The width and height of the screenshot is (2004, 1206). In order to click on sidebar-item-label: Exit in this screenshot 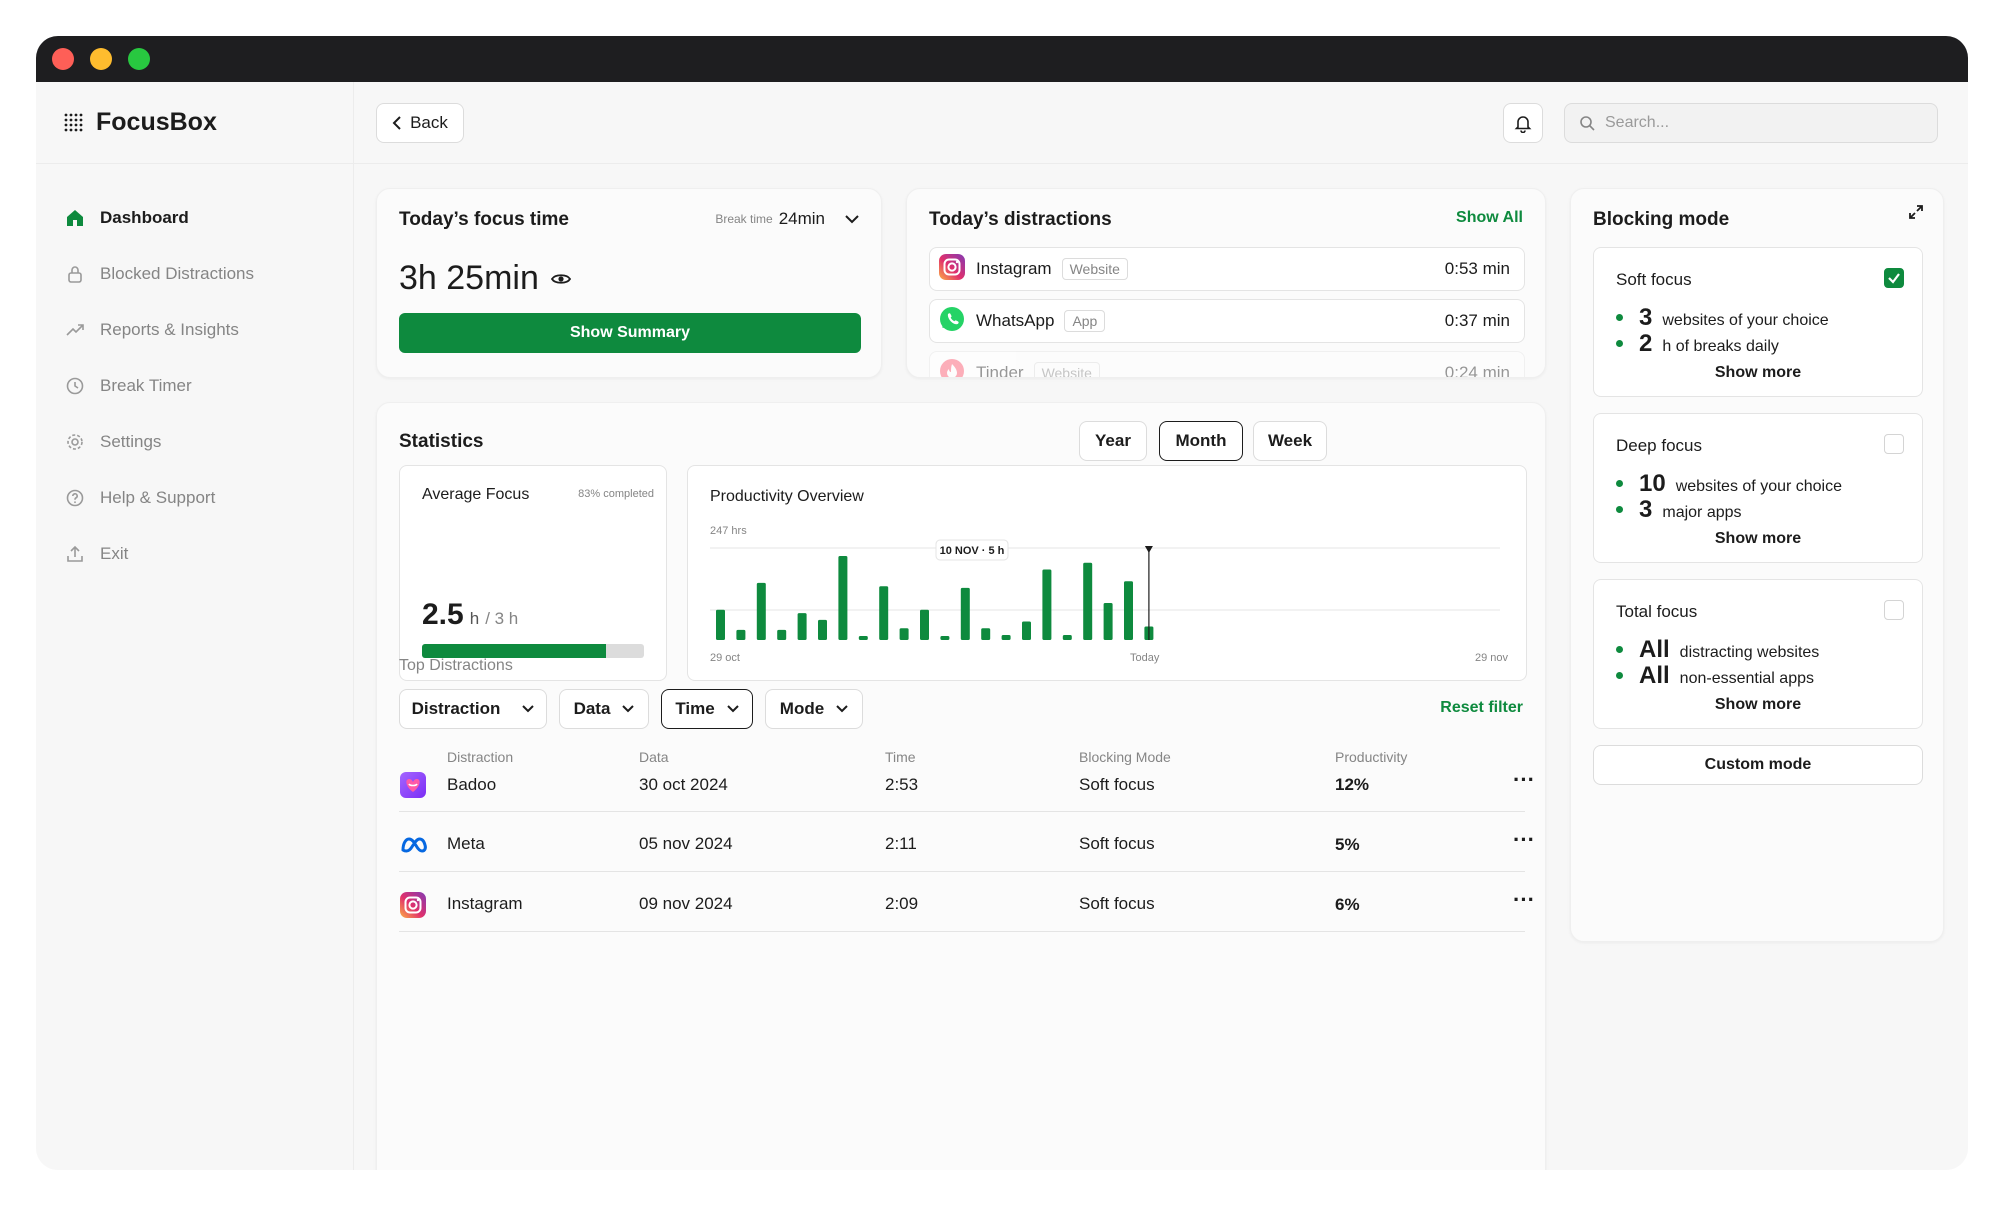, I will do `click(114, 553)`.